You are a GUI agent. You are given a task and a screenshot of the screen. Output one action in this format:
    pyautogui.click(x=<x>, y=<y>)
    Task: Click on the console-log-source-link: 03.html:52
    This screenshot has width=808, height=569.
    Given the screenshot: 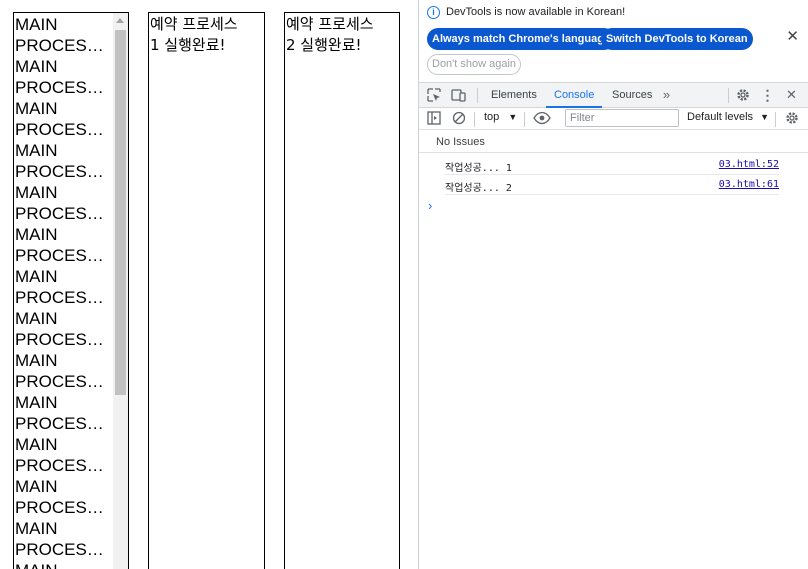 What is the action you would take?
    pyautogui.click(x=749, y=164)
    